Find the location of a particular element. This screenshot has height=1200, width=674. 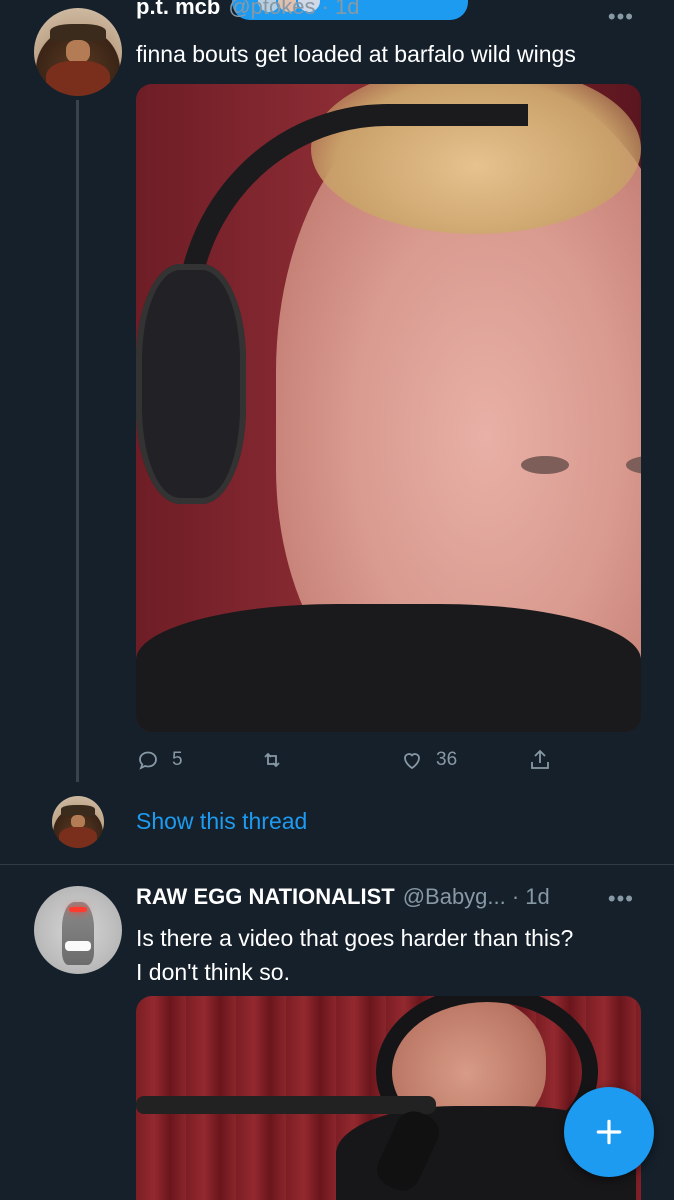

retweet-icon is located at coordinates (272, 760).